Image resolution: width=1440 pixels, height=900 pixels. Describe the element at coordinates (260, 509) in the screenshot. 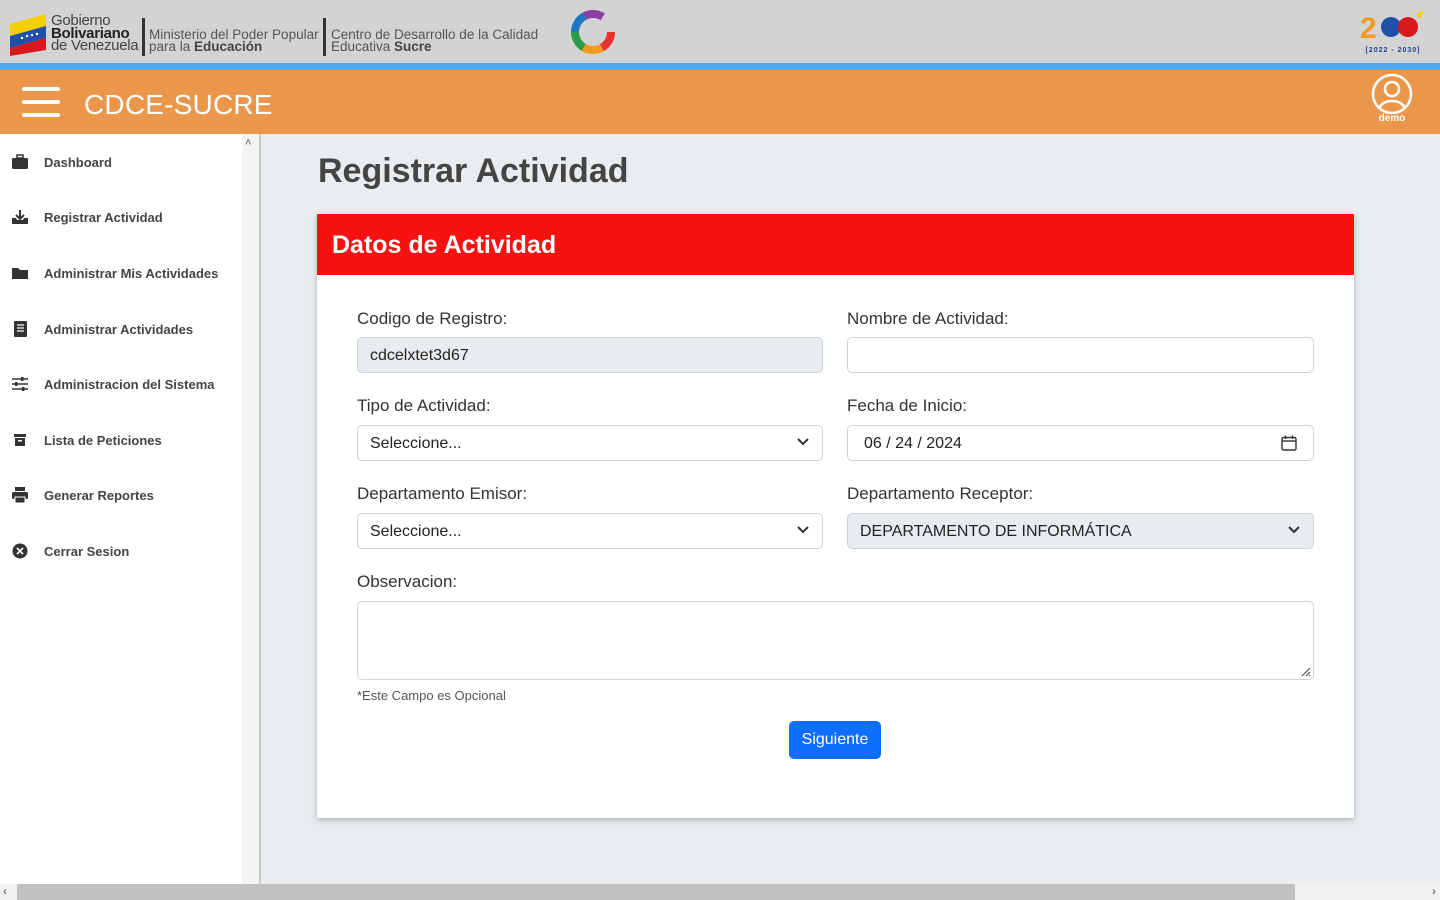

I see `sidebar-divider` at that location.